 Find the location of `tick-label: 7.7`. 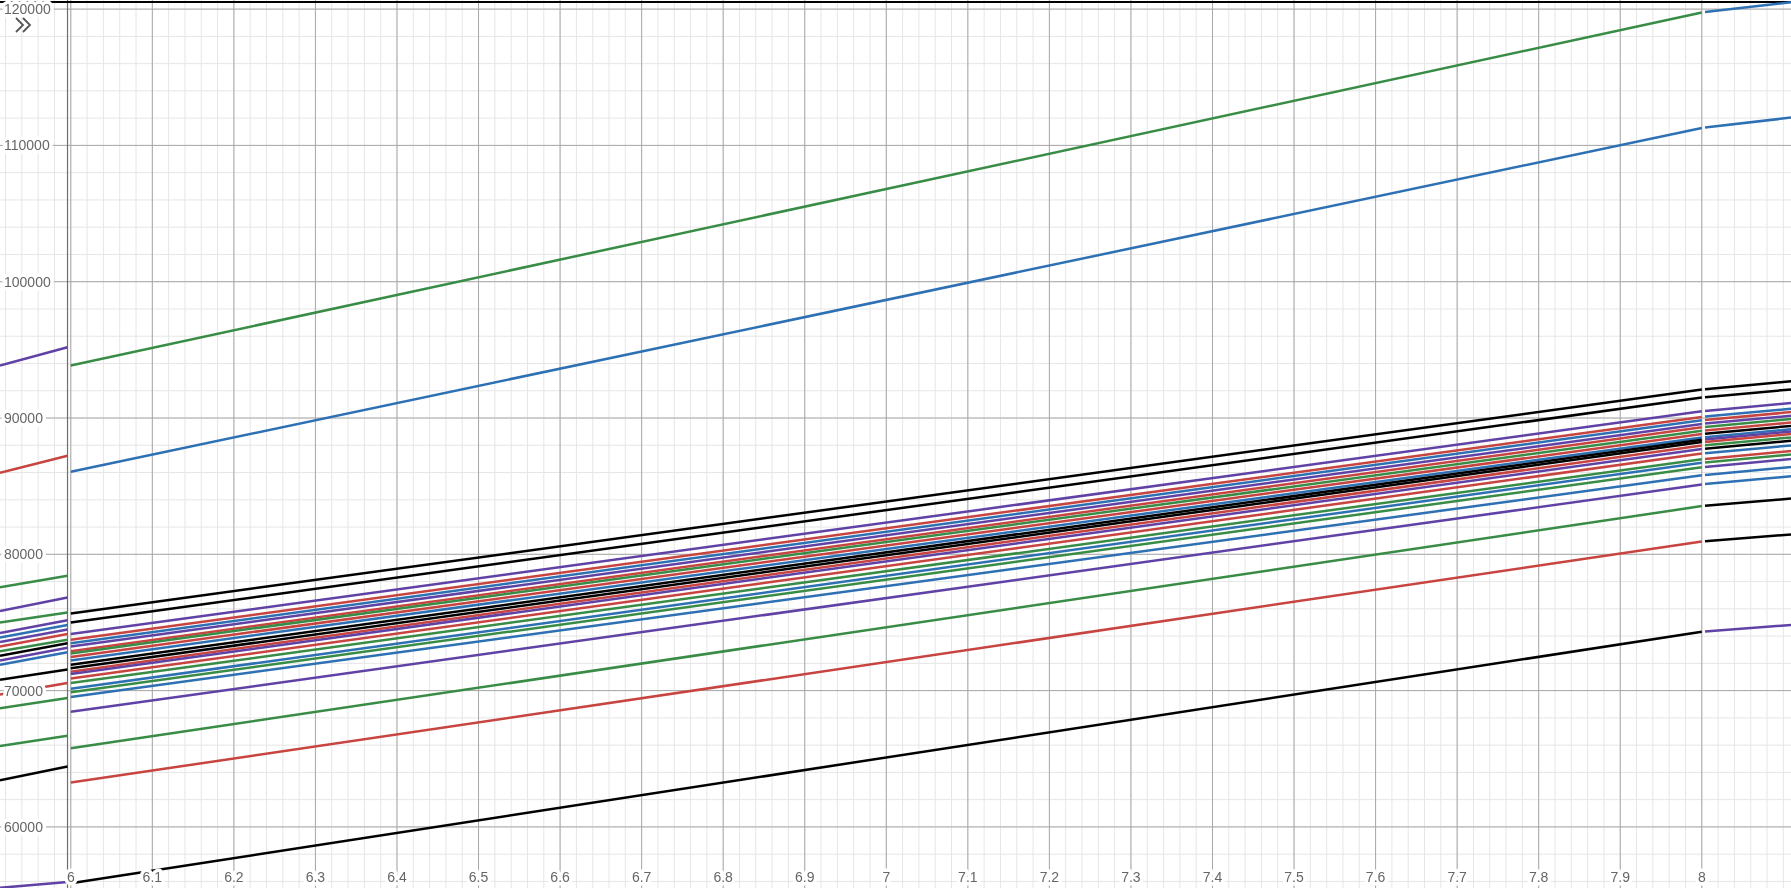

tick-label: 7.7 is located at coordinates (1457, 877).